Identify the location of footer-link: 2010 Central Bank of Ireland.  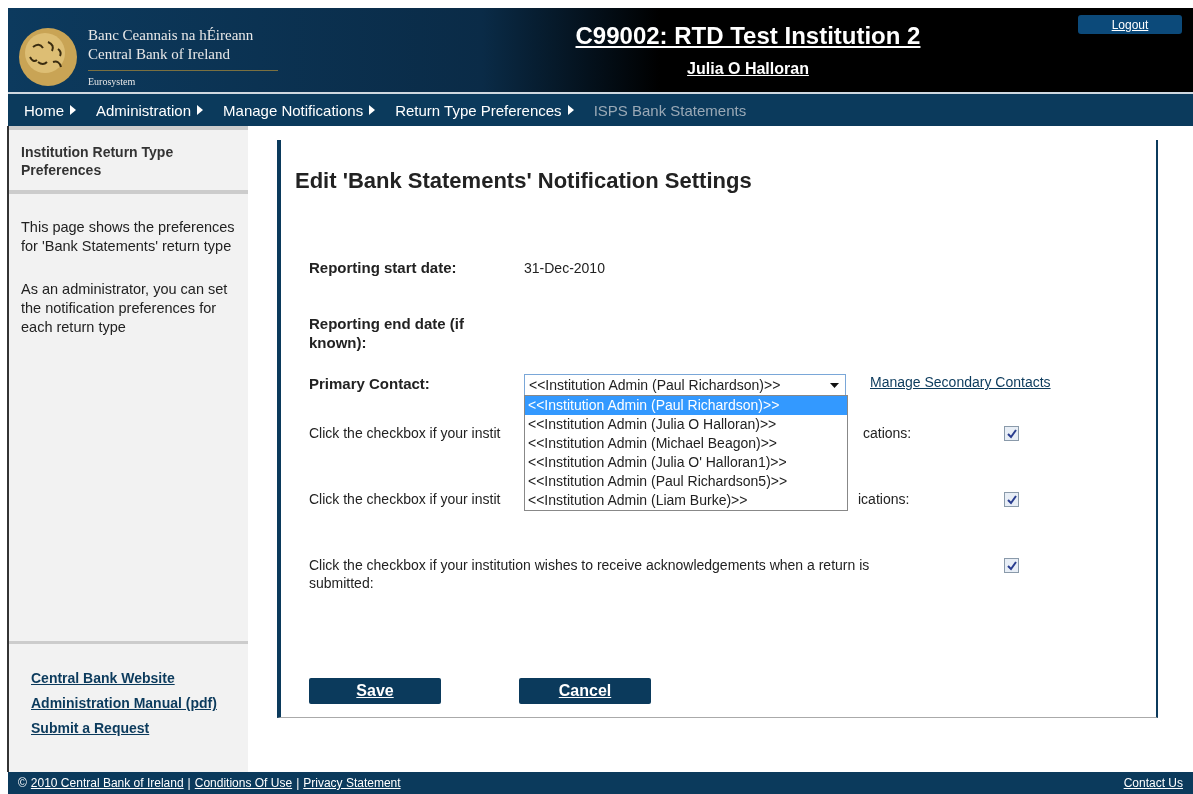
(107, 783).